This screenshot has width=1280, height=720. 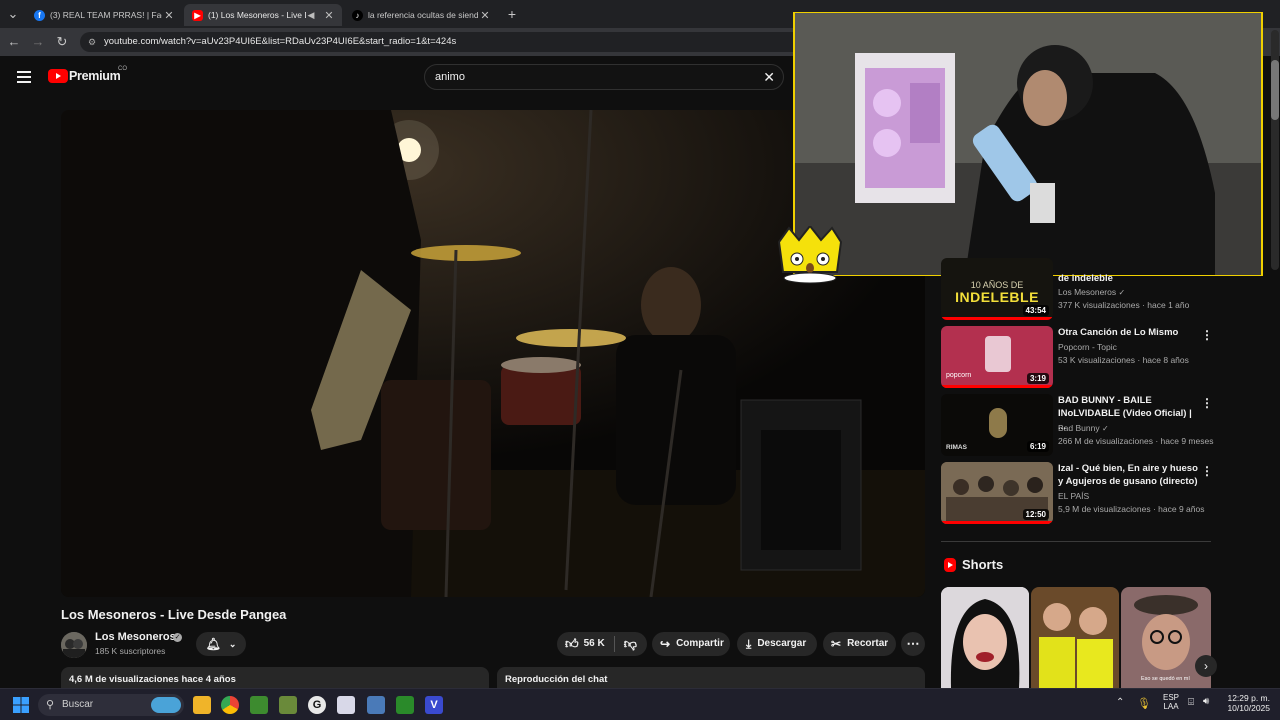 What do you see at coordinates (311, 15) in the screenshot?
I see `speaker-icon: ◀` at bounding box center [311, 15].